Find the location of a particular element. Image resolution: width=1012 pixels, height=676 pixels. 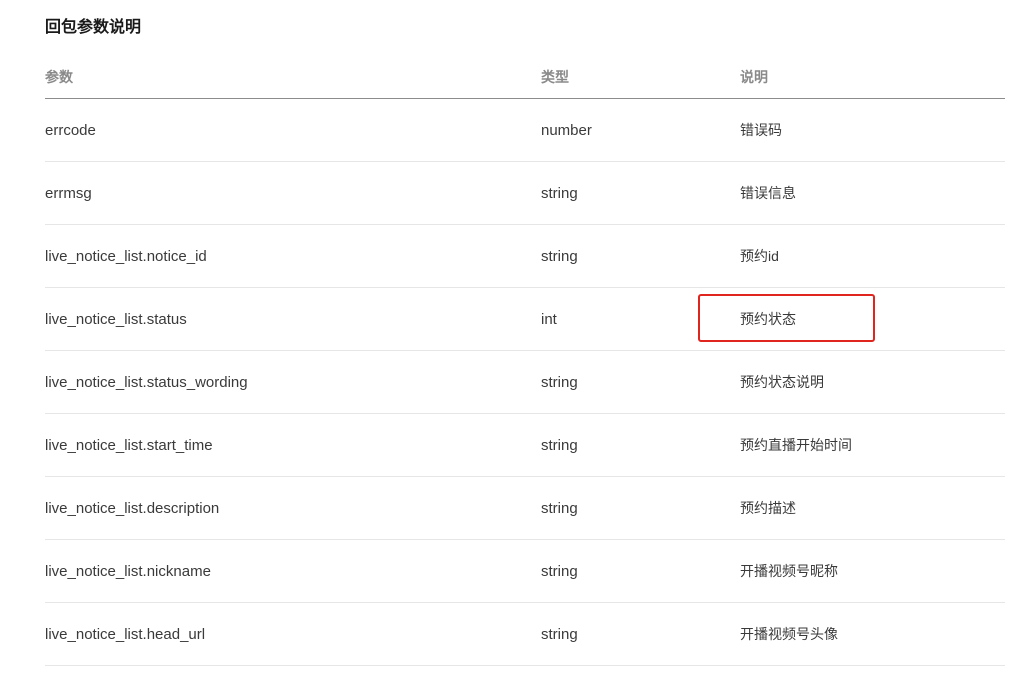

header-type: 类型 is located at coordinates (640, 77).